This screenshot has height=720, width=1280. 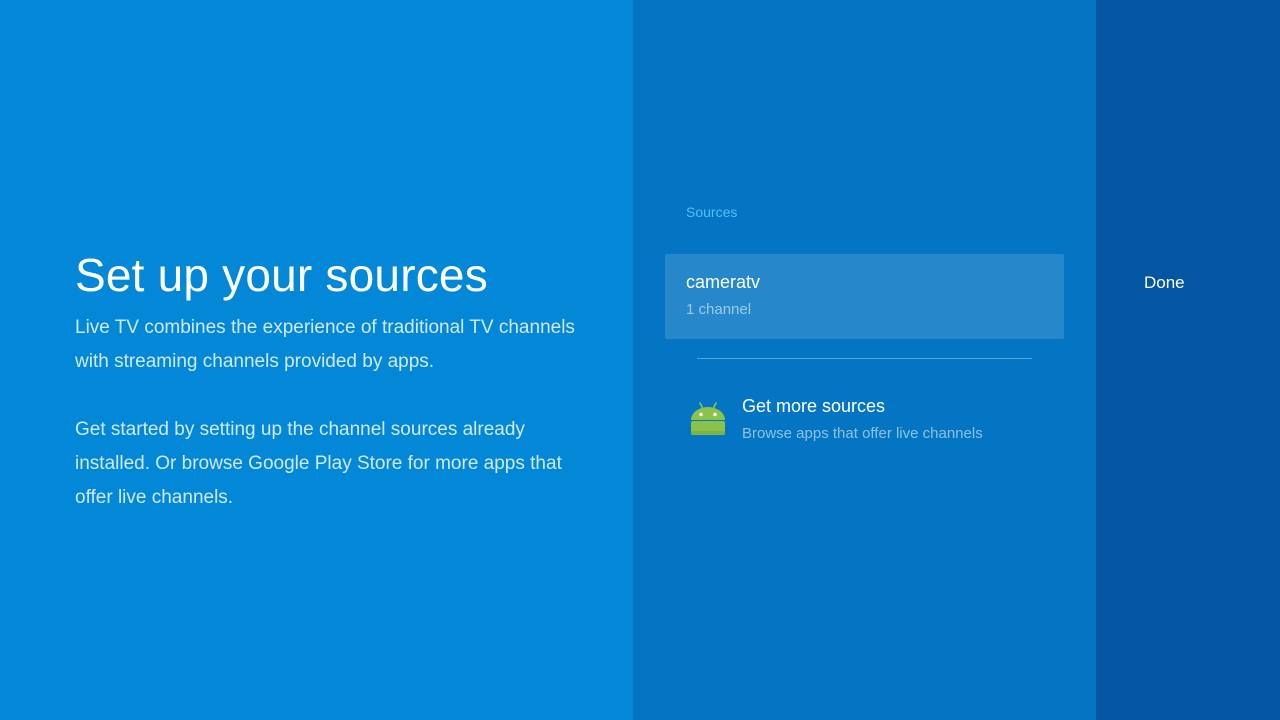 What do you see at coordinates (723, 282) in the screenshot?
I see `source-name: cameratv` at bounding box center [723, 282].